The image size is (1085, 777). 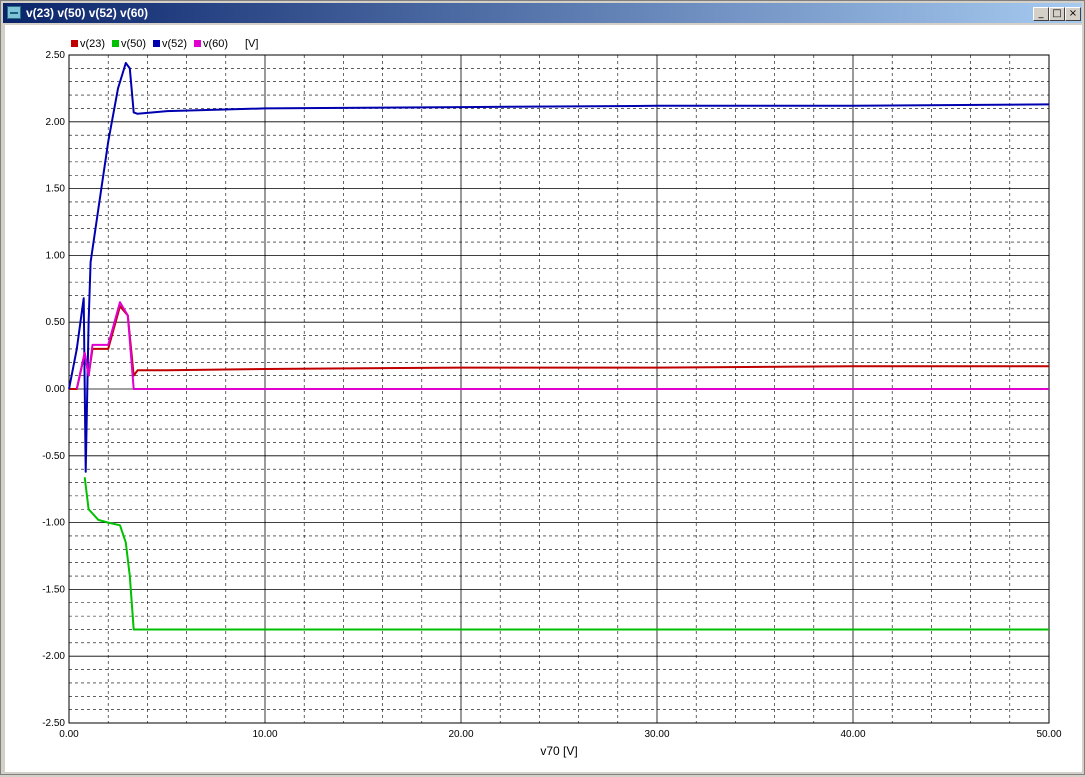 I want to click on legend-label: v(50), so click(x=133, y=44).